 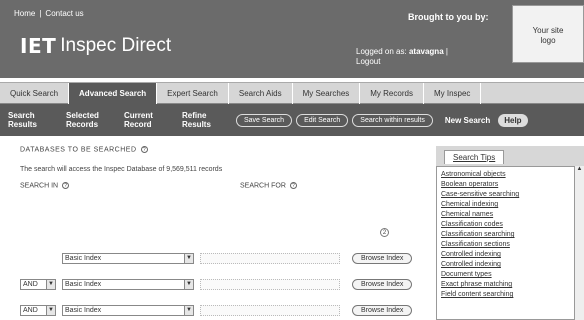 I want to click on tip-link: Astronomical objects, so click(x=510, y=175).